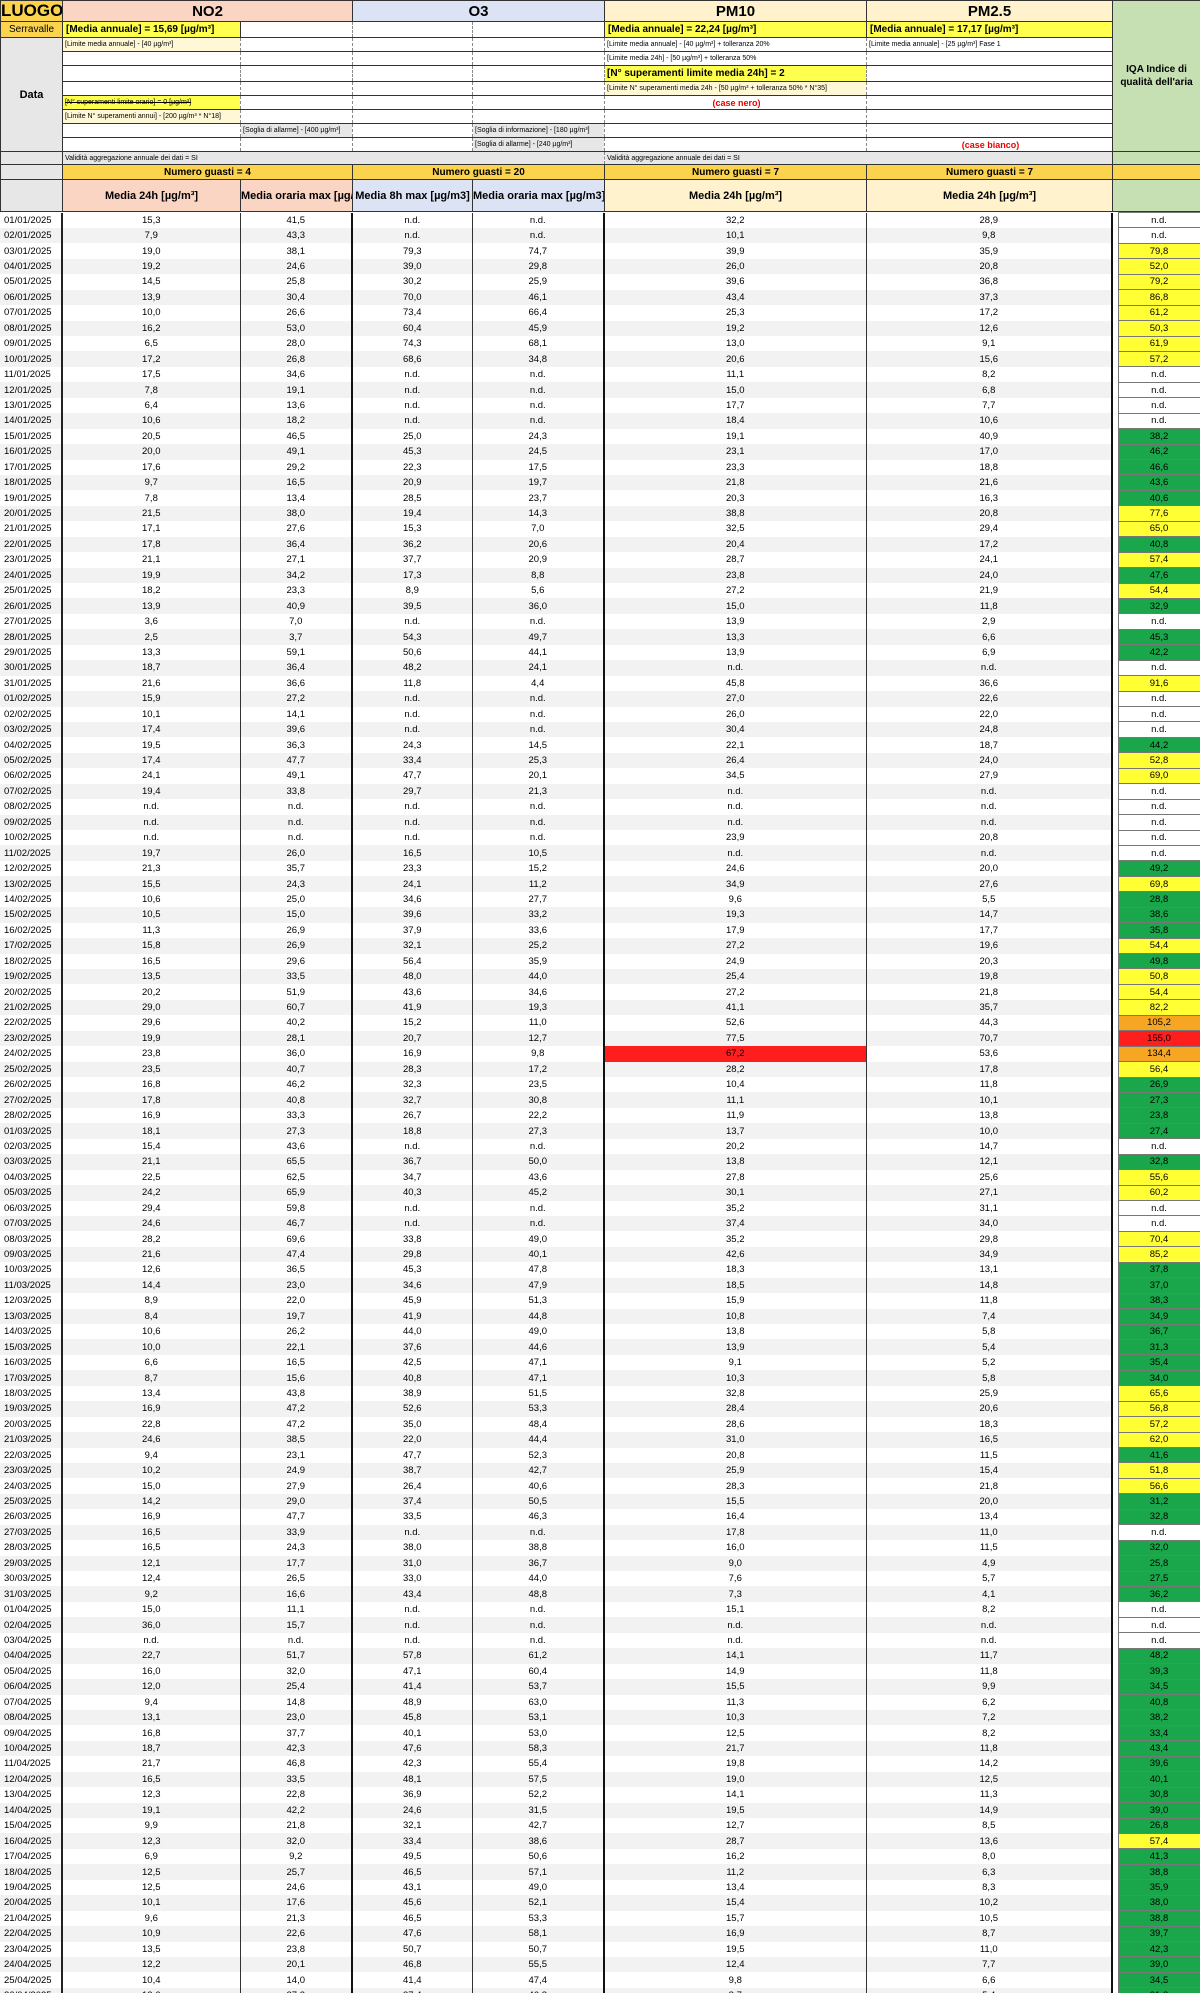 The width and height of the screenshot is (1200, 1993). Describe the element at coordinates (31, 714) in the screenshot. I see `cell-date: 02/02/2025` at that location.